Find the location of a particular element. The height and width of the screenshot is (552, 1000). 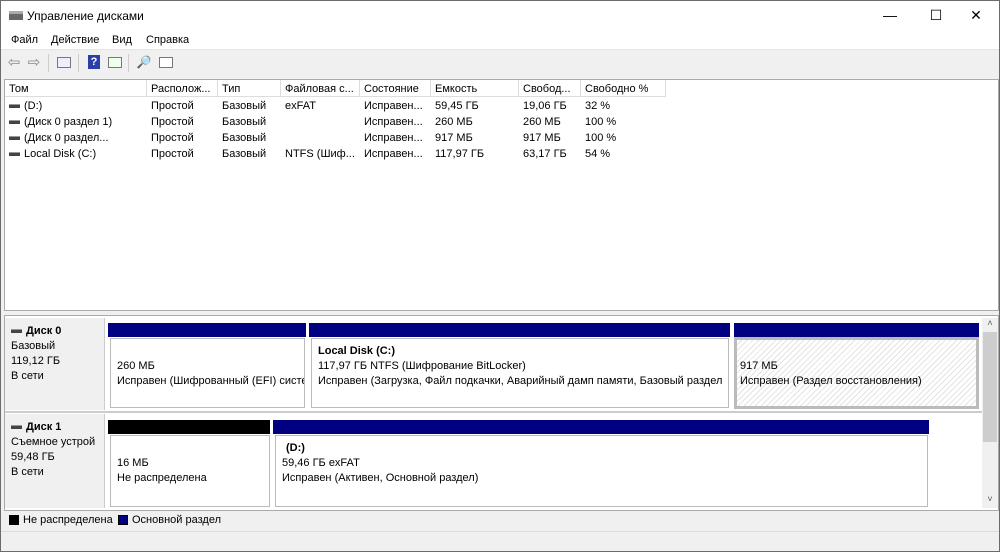

minimize-button: — is located at coordinates (890, 16).